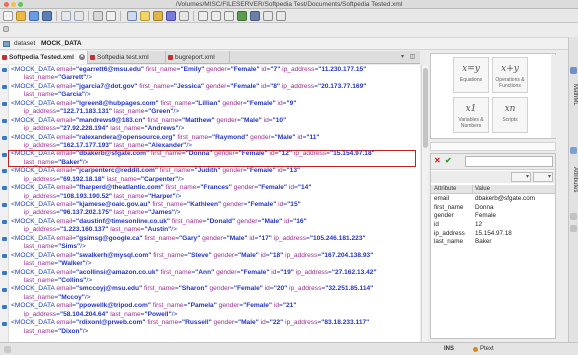  Describe the element at coordinates (281, 16) in the screenshot. I see `settings-icon` at that location.